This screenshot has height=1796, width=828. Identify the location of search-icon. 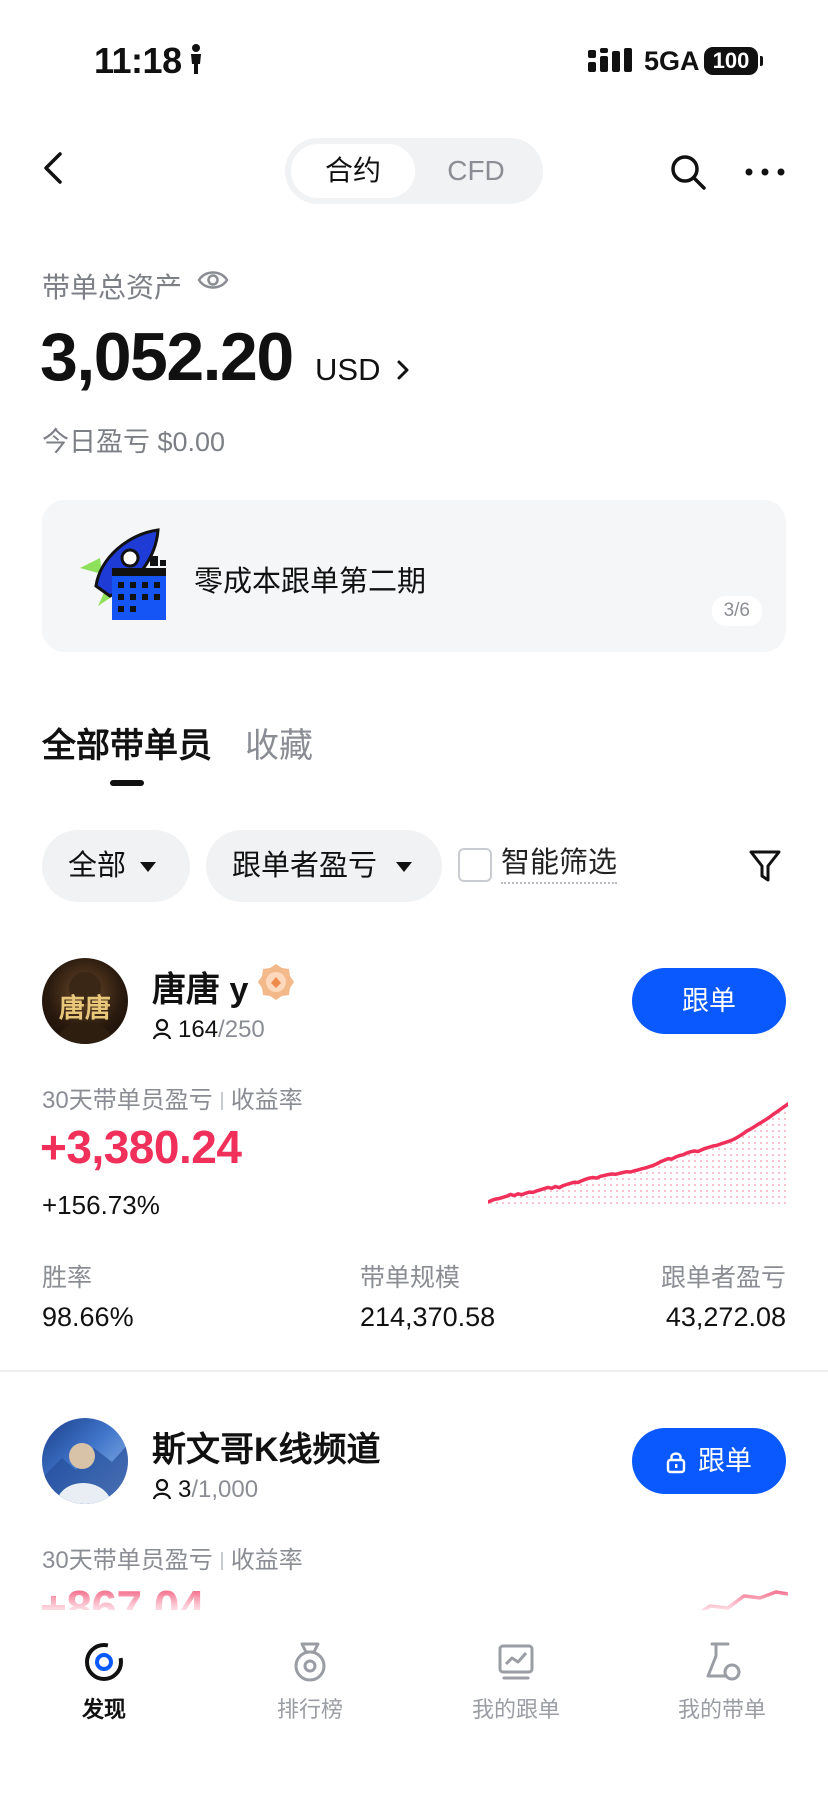
(688, 174).